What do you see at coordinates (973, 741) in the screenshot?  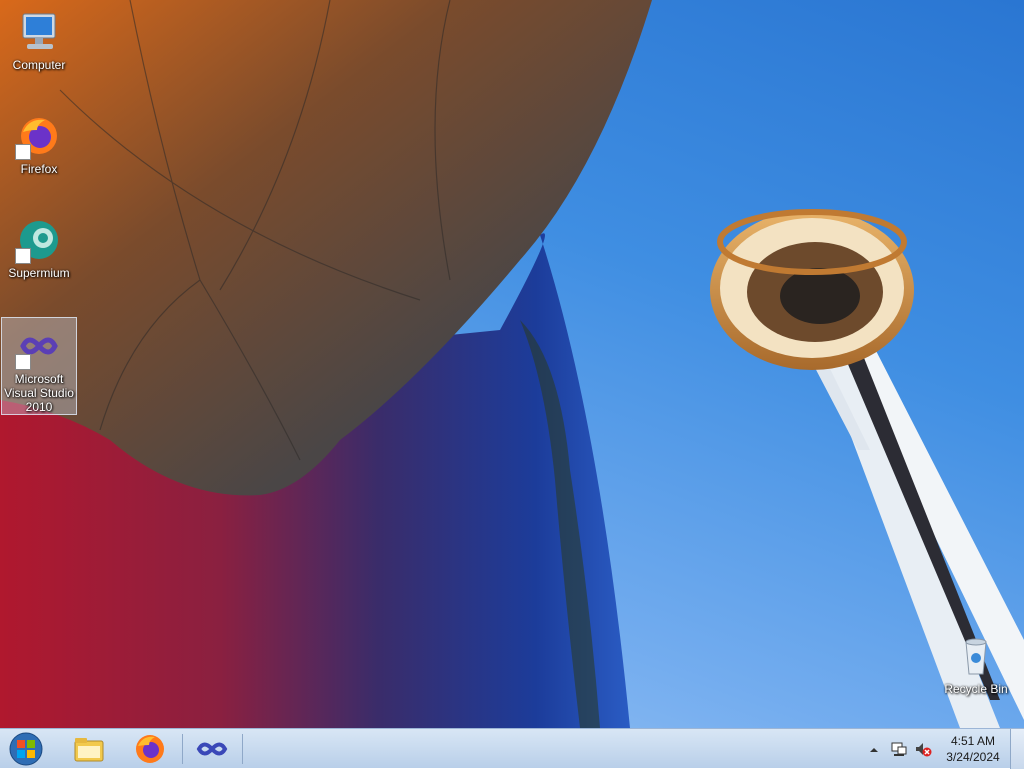 I see `clock-time: 4:51 AM` at bounding box center [973, 741].